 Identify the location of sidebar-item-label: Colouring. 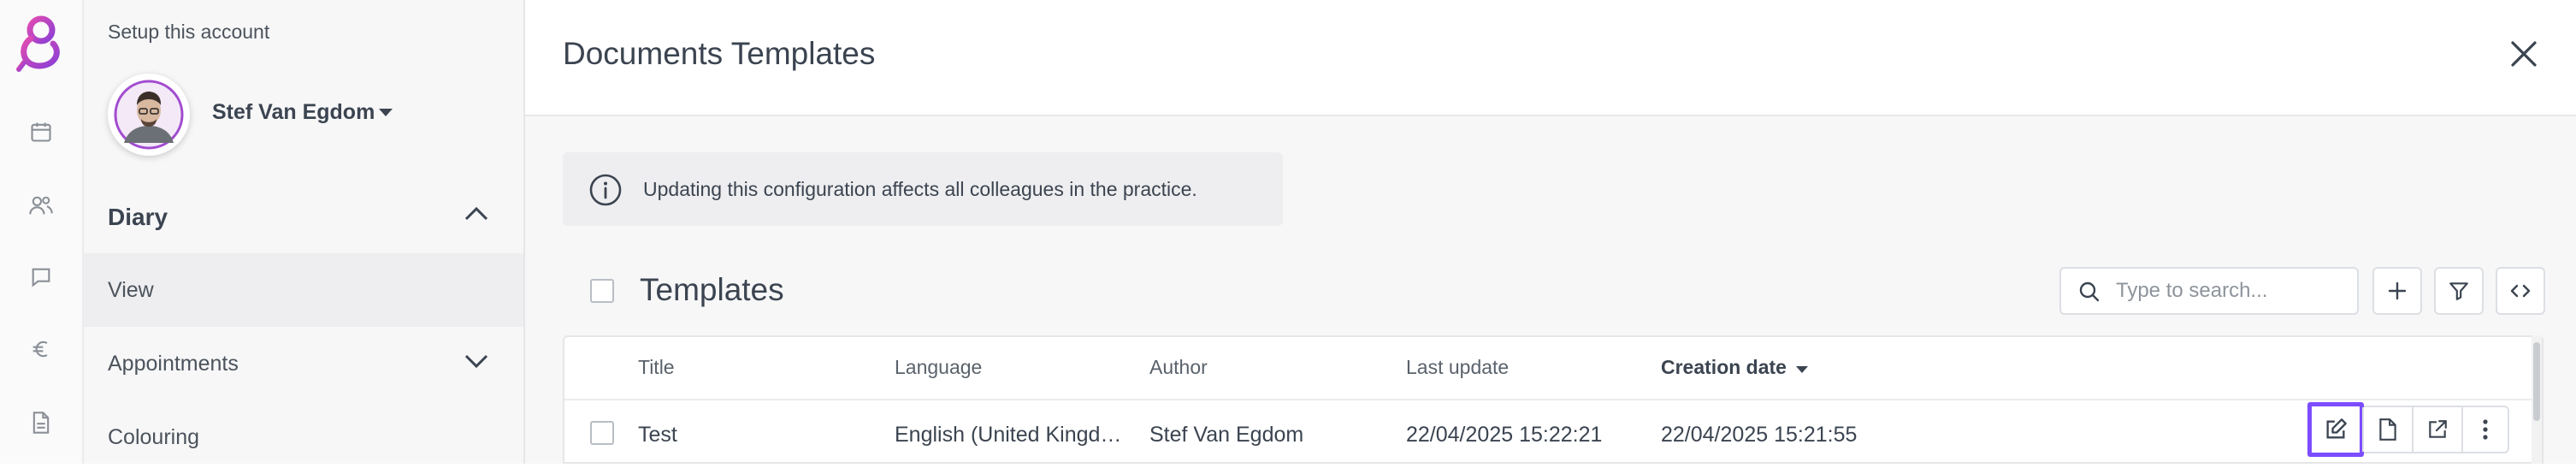
(154, 437).